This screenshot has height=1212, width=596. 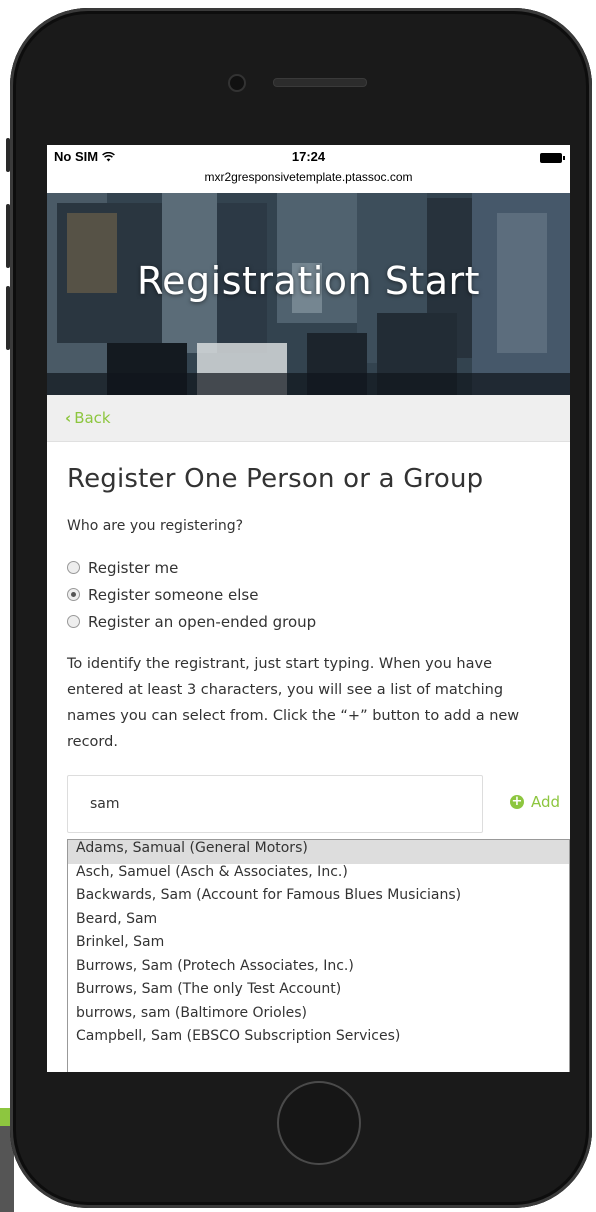 I want to click on plus-circle-icon: +, so click(x=517, y=801).